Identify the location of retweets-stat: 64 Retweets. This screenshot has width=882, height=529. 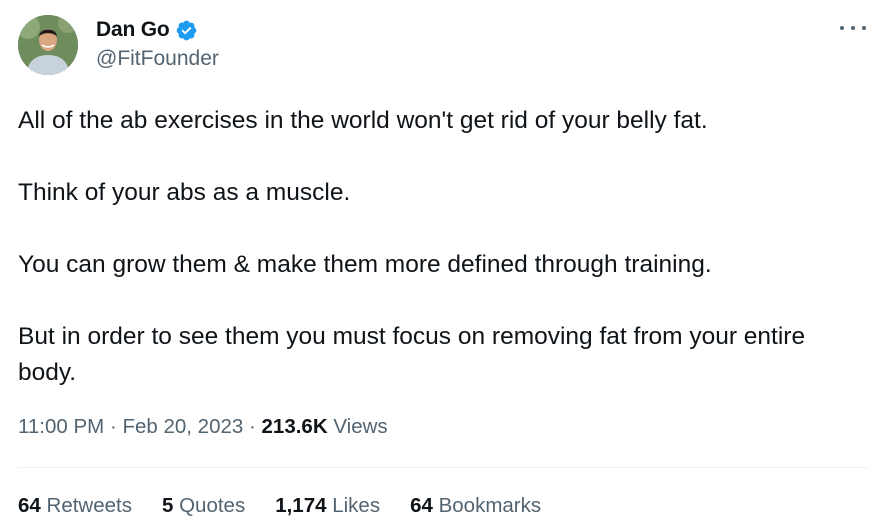
(75, 506).